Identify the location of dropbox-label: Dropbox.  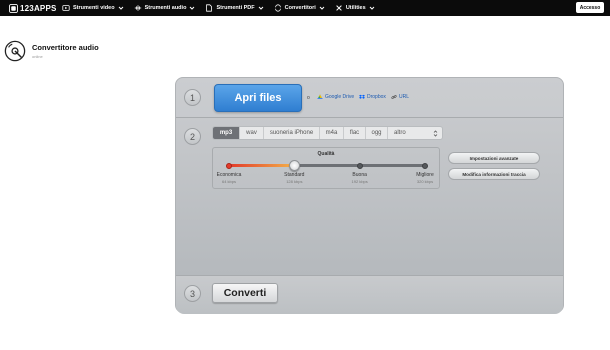
(376, 97).